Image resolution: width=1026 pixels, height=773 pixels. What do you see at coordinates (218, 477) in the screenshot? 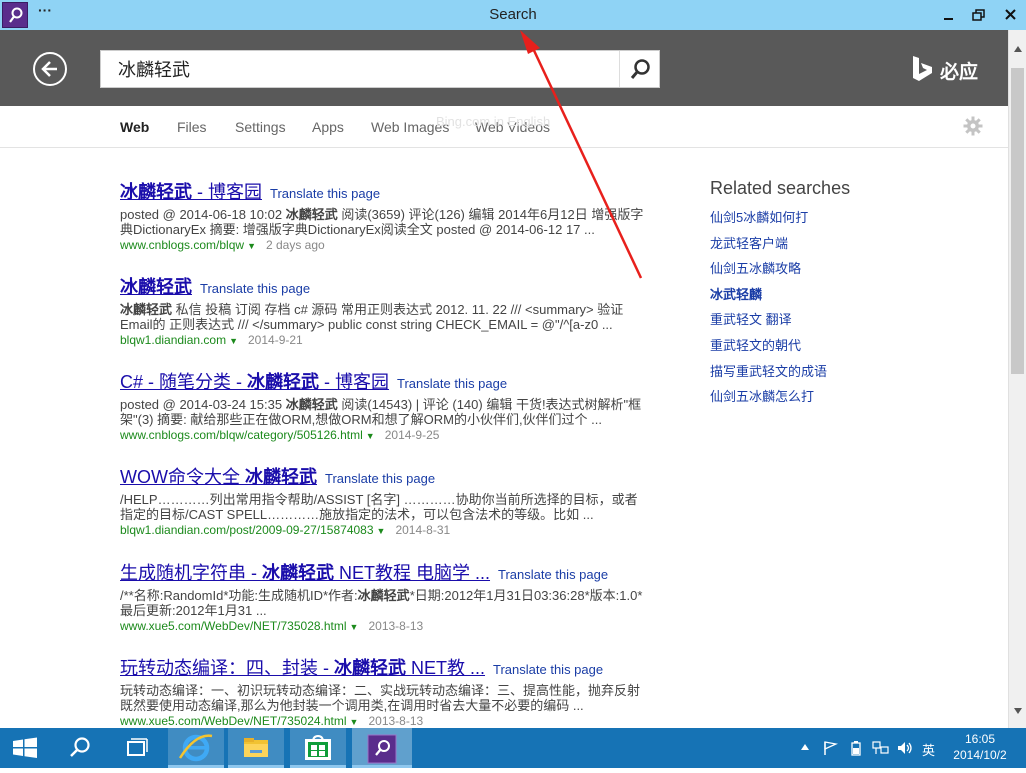
I see `result-title-link: WOW命令大全 冰麟轻武` at bounding box center [218, 477].